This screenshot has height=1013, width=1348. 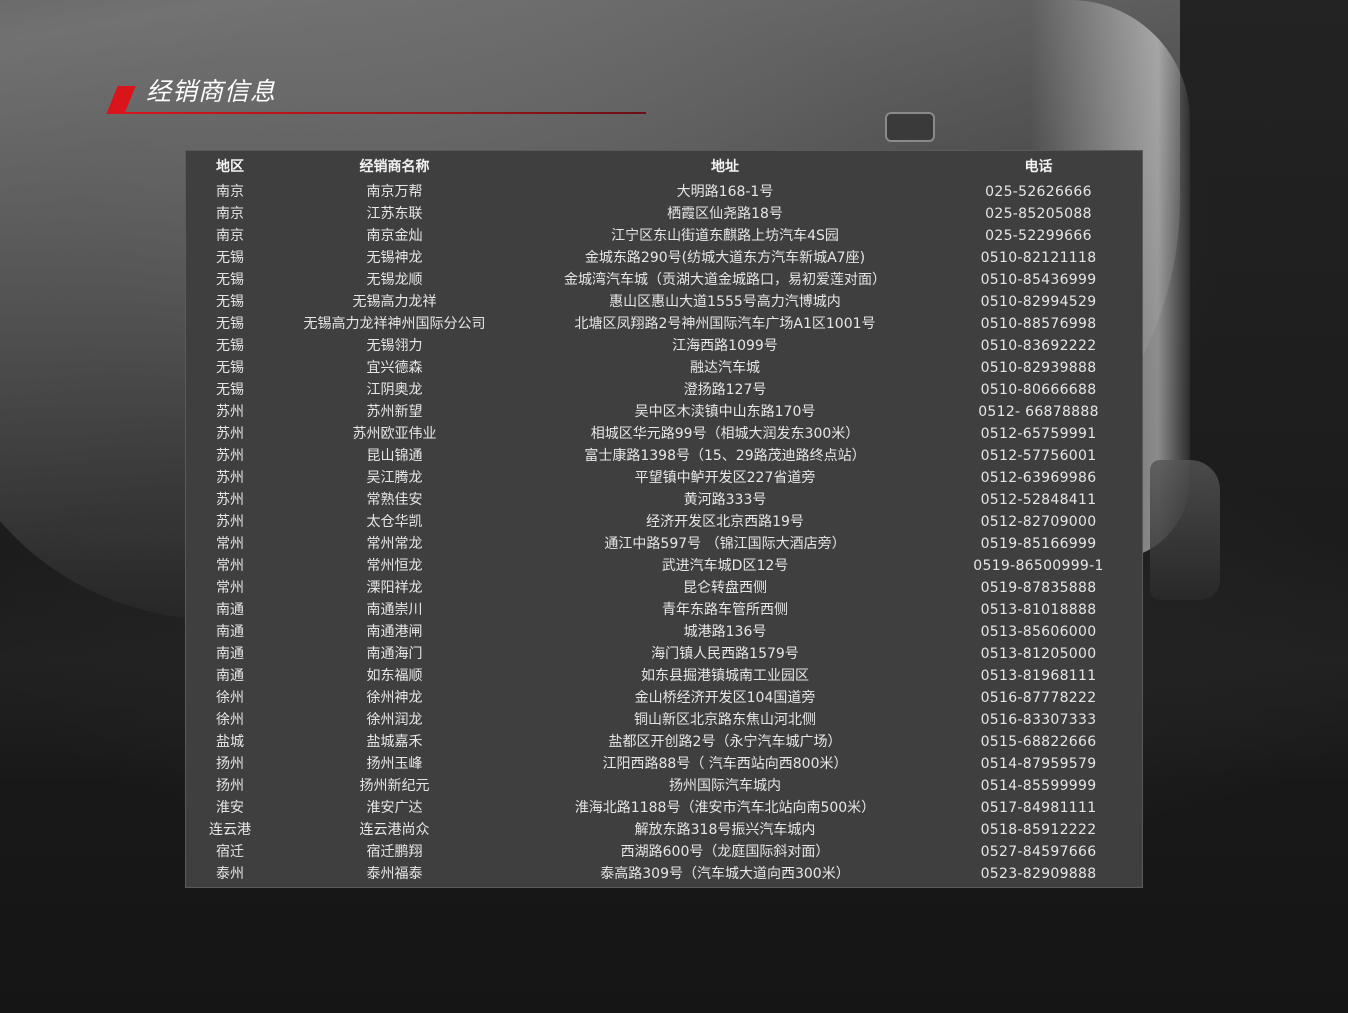 I want to click on cell-address: 淮海北路1188号（淮安市汽车北站向南500米）, so click(x=725, y=808).